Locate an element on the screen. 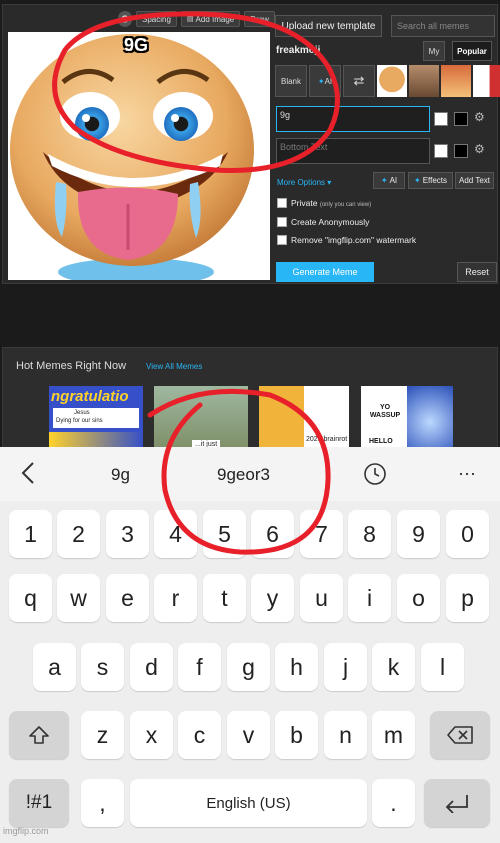 The height and width of the screenshot is (843, 500). backspace-key is located at coordinates (460, 735).